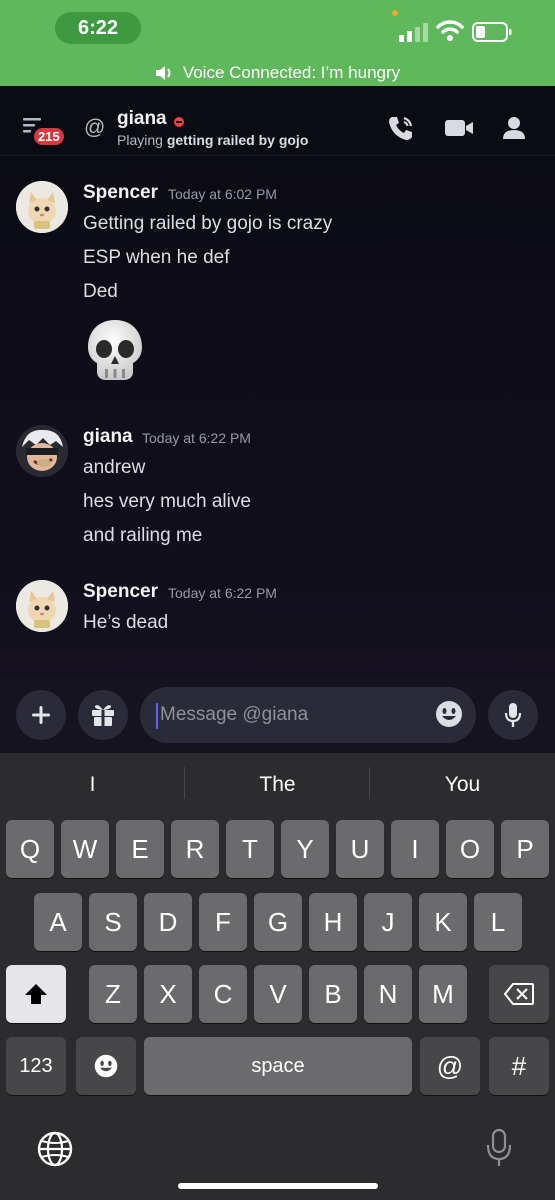 This screenshot has height=1200, width=555. I want to click on voice-banner-text: Voice Connected: I’m hungry, so click(291, 72).